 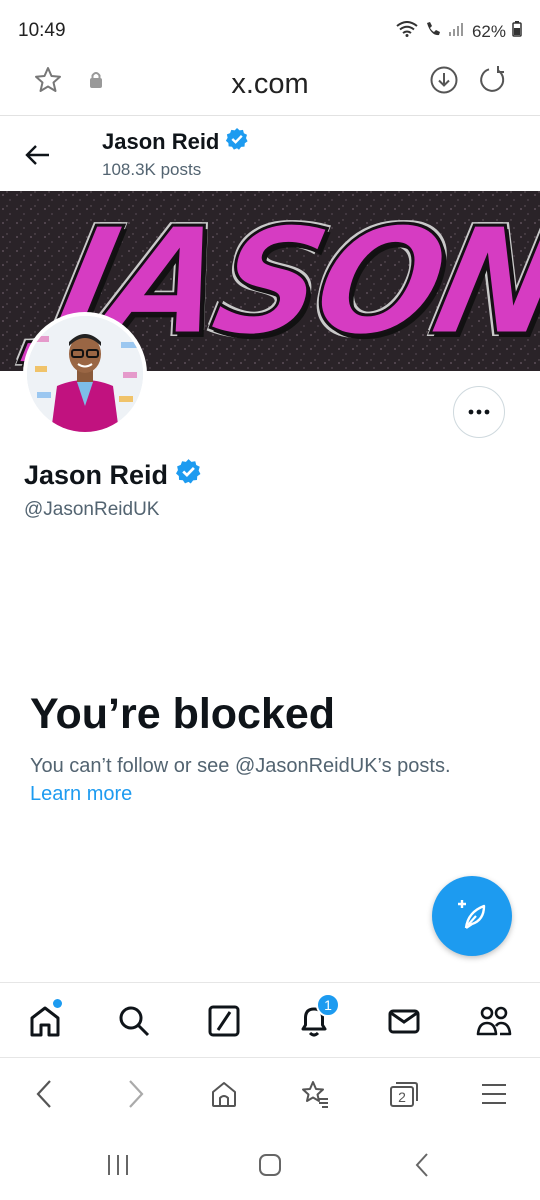 I want to click on signal-icon, so click(x=457, y=31).